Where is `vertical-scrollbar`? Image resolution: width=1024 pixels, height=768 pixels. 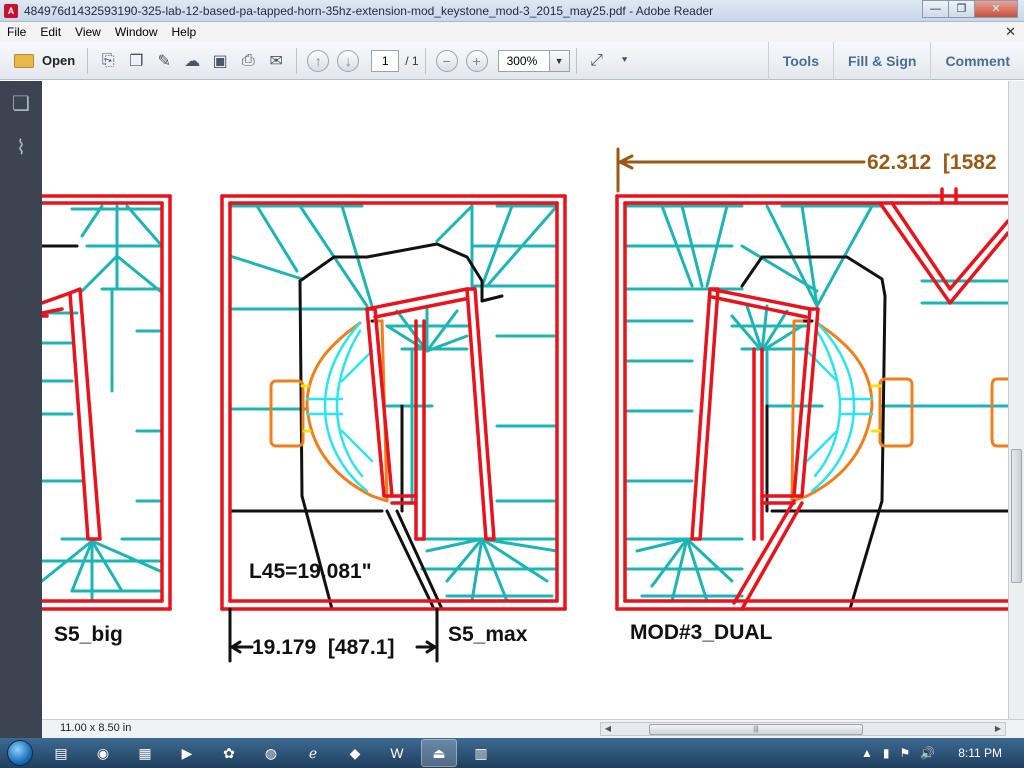
vertical-scrollbar is located at coordinates (1016, 400).